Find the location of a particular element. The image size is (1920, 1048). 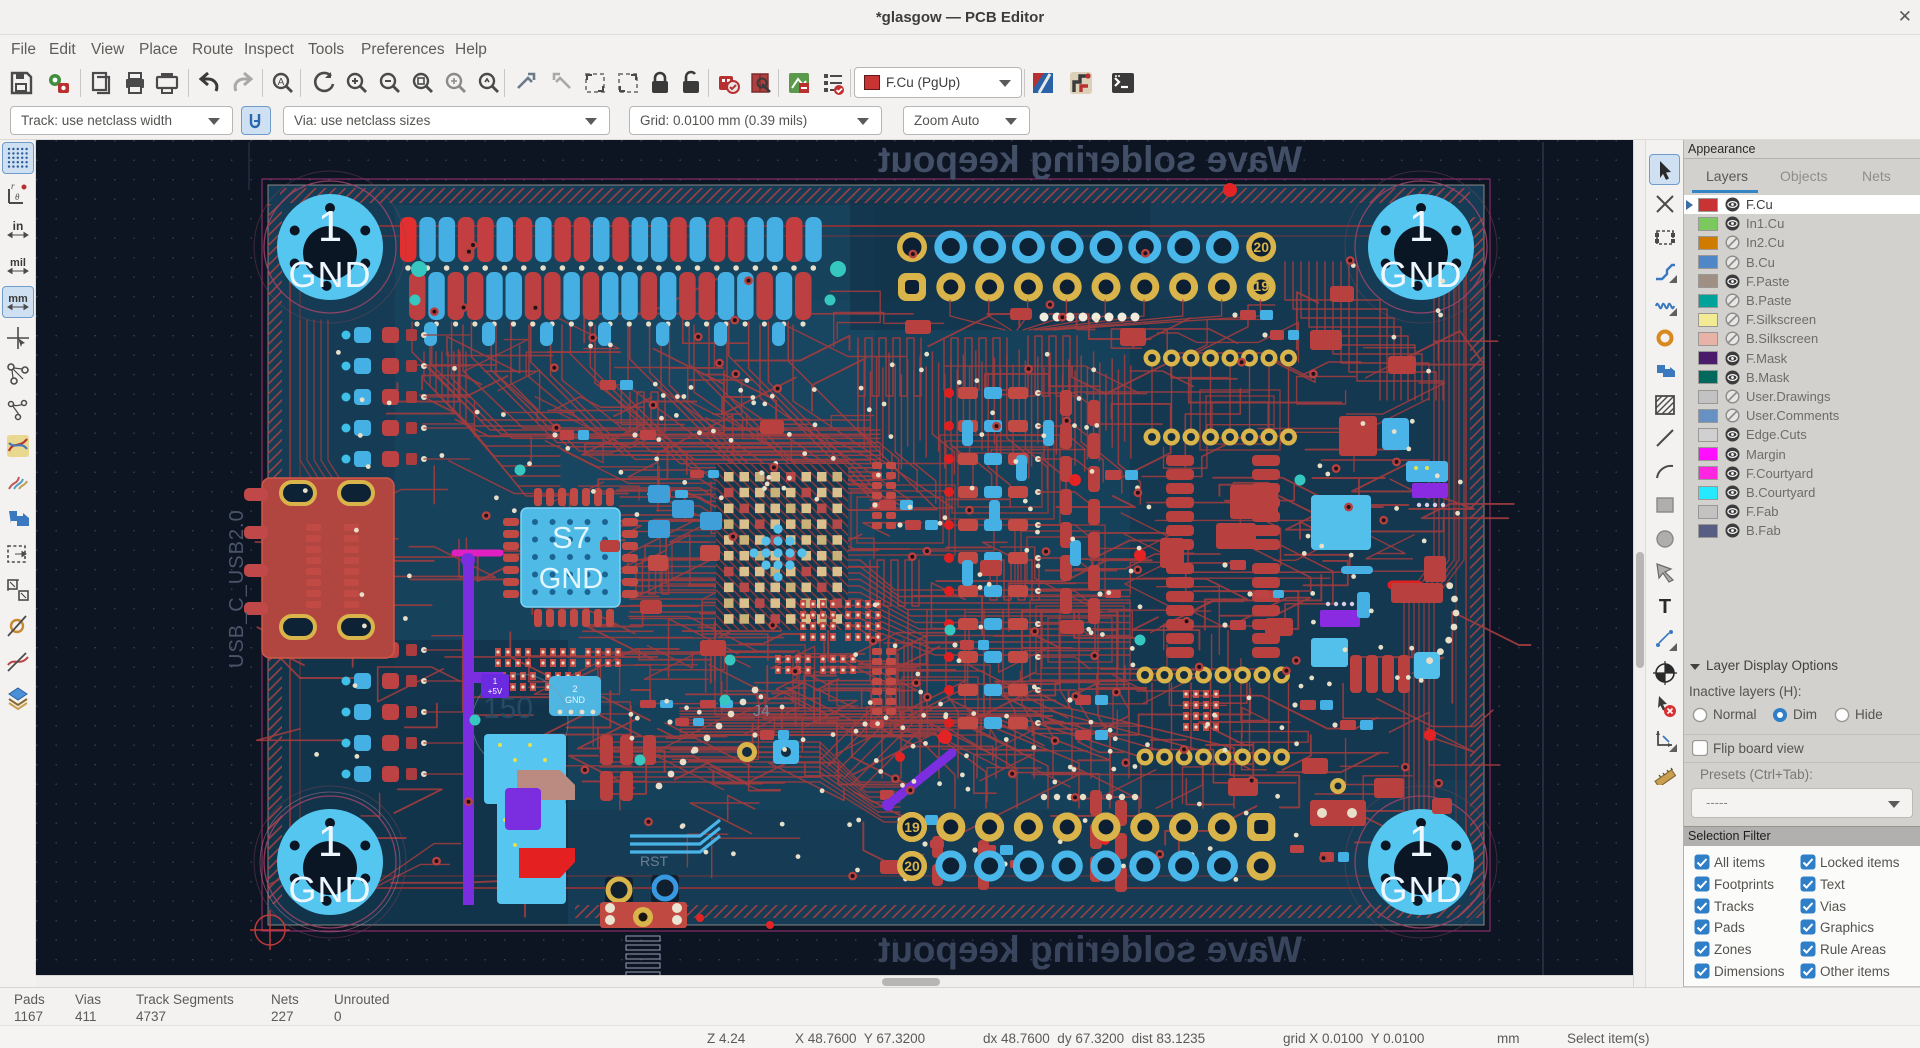

svg-text: +5V is located at coordinates (495, 691).